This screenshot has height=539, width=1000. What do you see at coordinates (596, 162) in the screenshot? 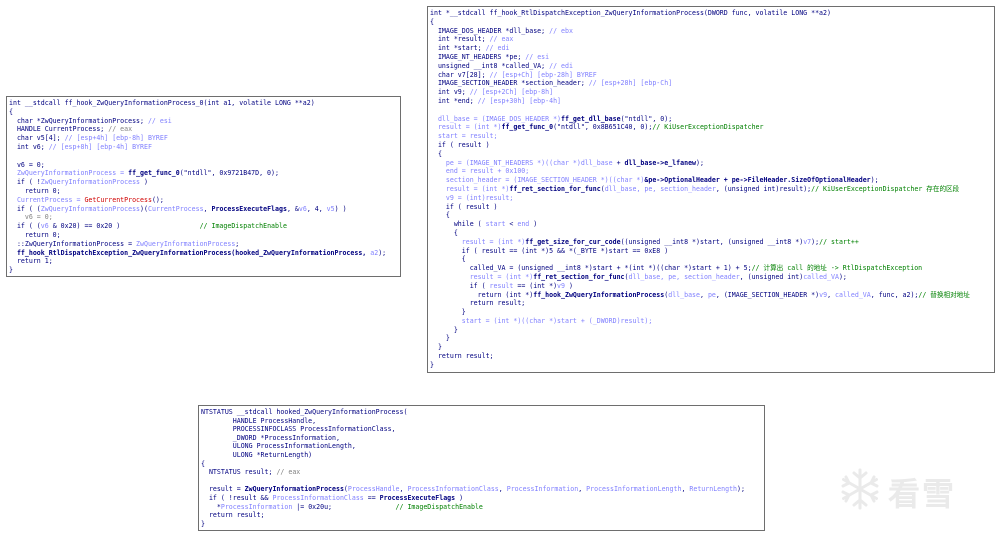
I see `code-token: dll_base` at bounding box center [596, 162].